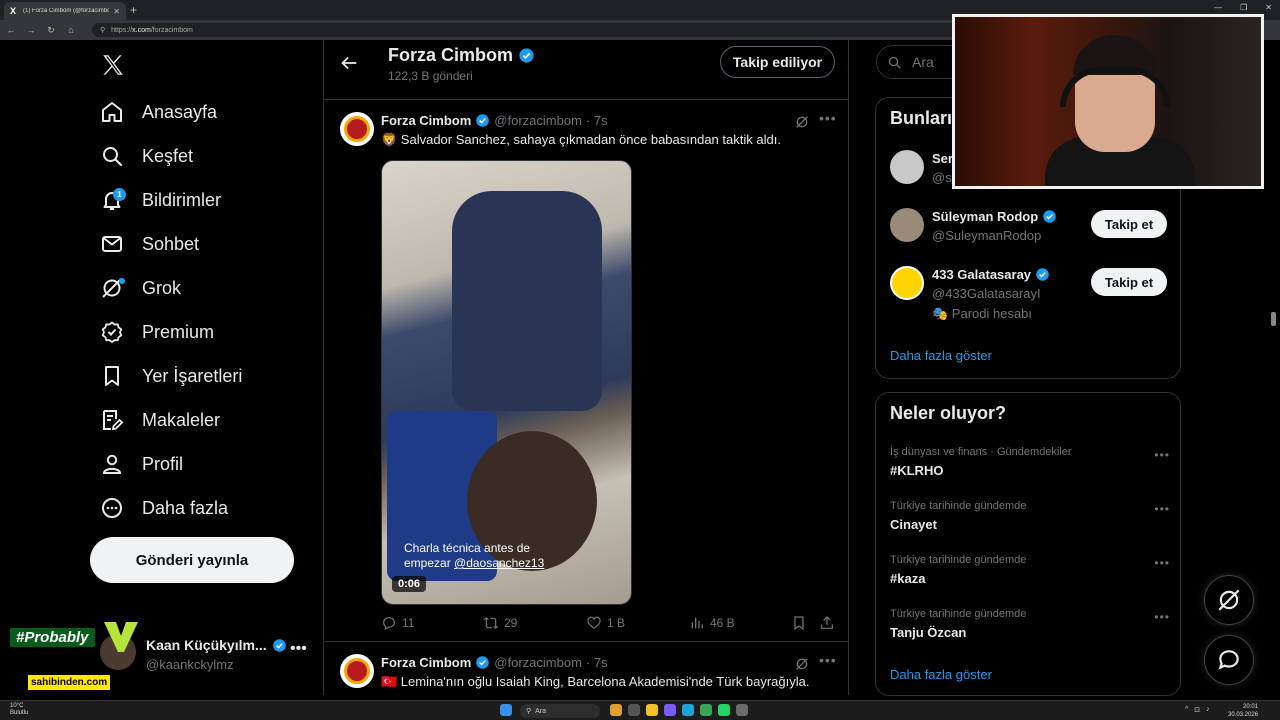 This screenshot has width=1280, height=720. Describe the element at coordinates (160, 420) in the screenshot. I see `nav-articles: Makaleler` at that location.